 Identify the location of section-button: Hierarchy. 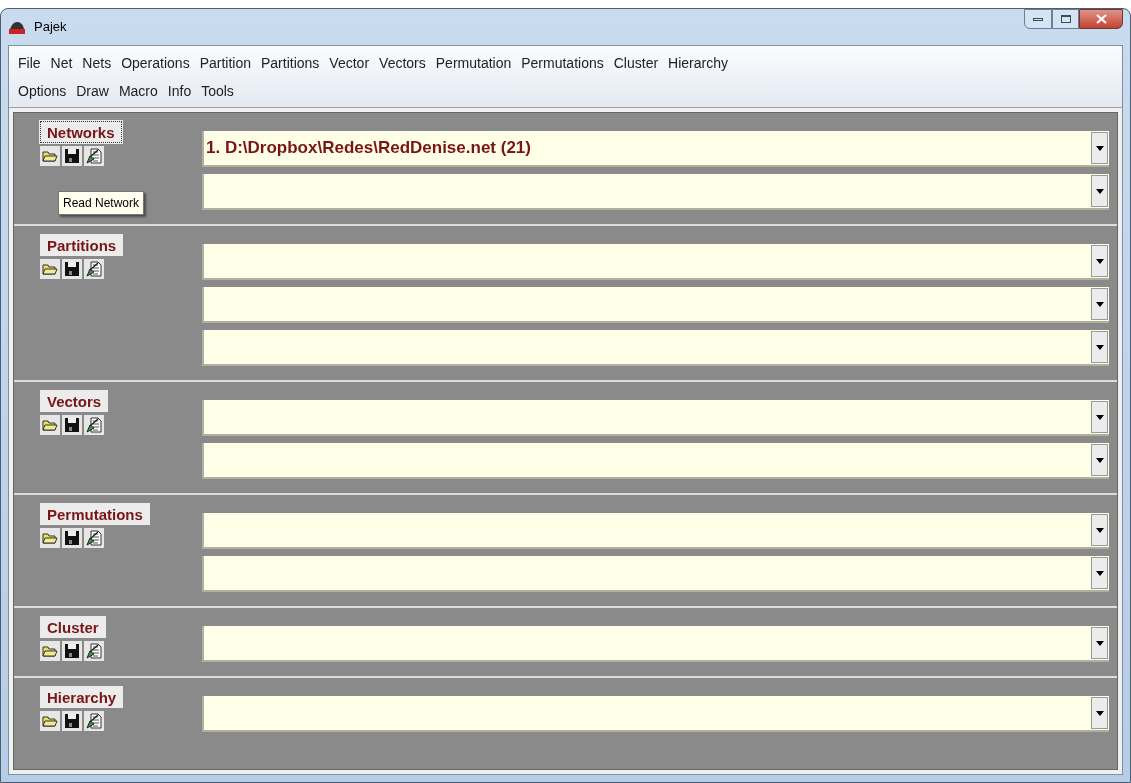
(82, 697).